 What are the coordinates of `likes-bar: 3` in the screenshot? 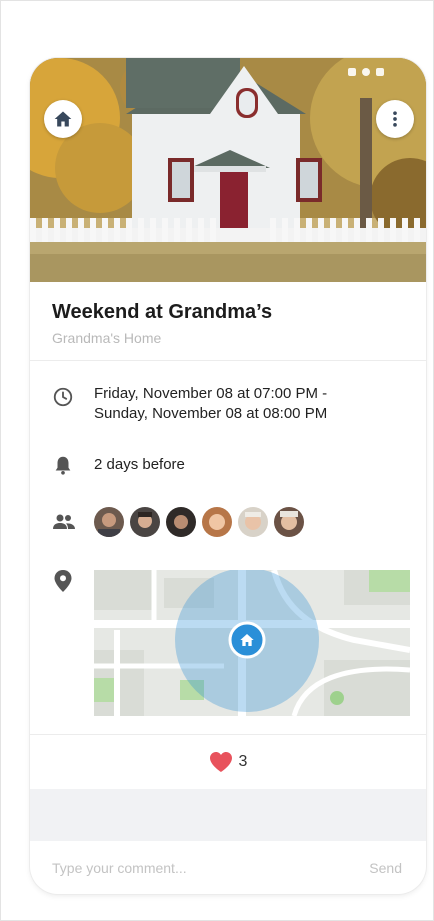 It's located at (228, 762).